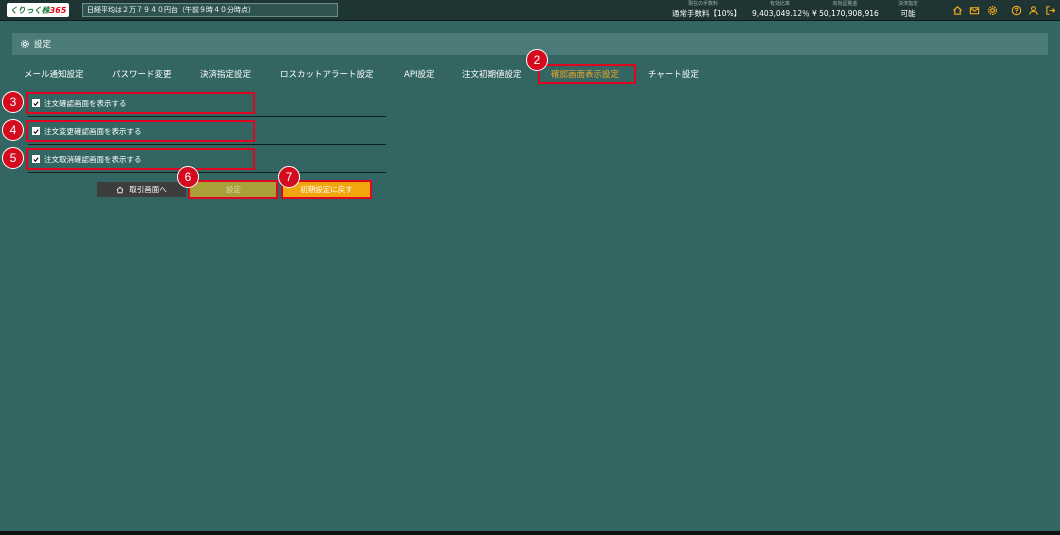 This screenshot has width=1060, height=535. Describe the element at coordinates (289, 177) in the screenshot. I see `step-badge: 7` at that location.